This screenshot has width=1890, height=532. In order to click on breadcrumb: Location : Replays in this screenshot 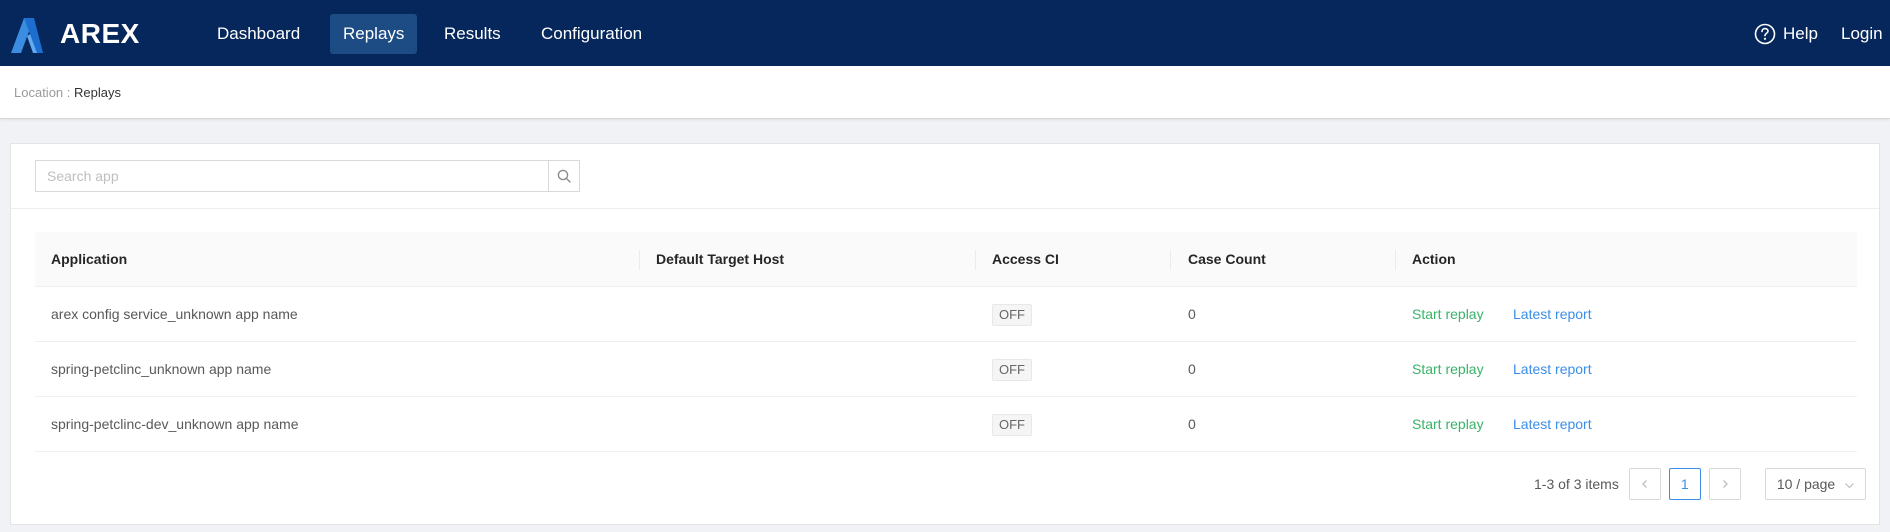, I will do `click(67, 92)`.